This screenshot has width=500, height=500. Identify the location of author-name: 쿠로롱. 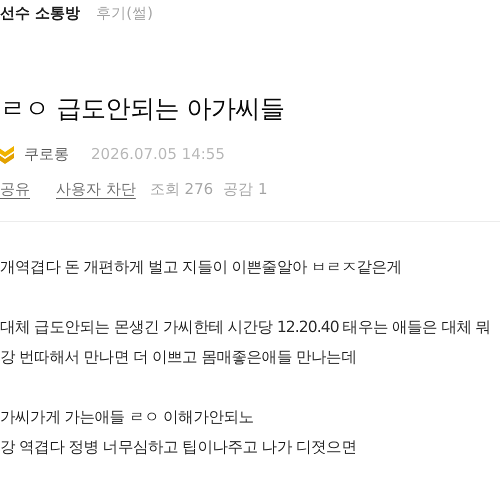
(46, 154).